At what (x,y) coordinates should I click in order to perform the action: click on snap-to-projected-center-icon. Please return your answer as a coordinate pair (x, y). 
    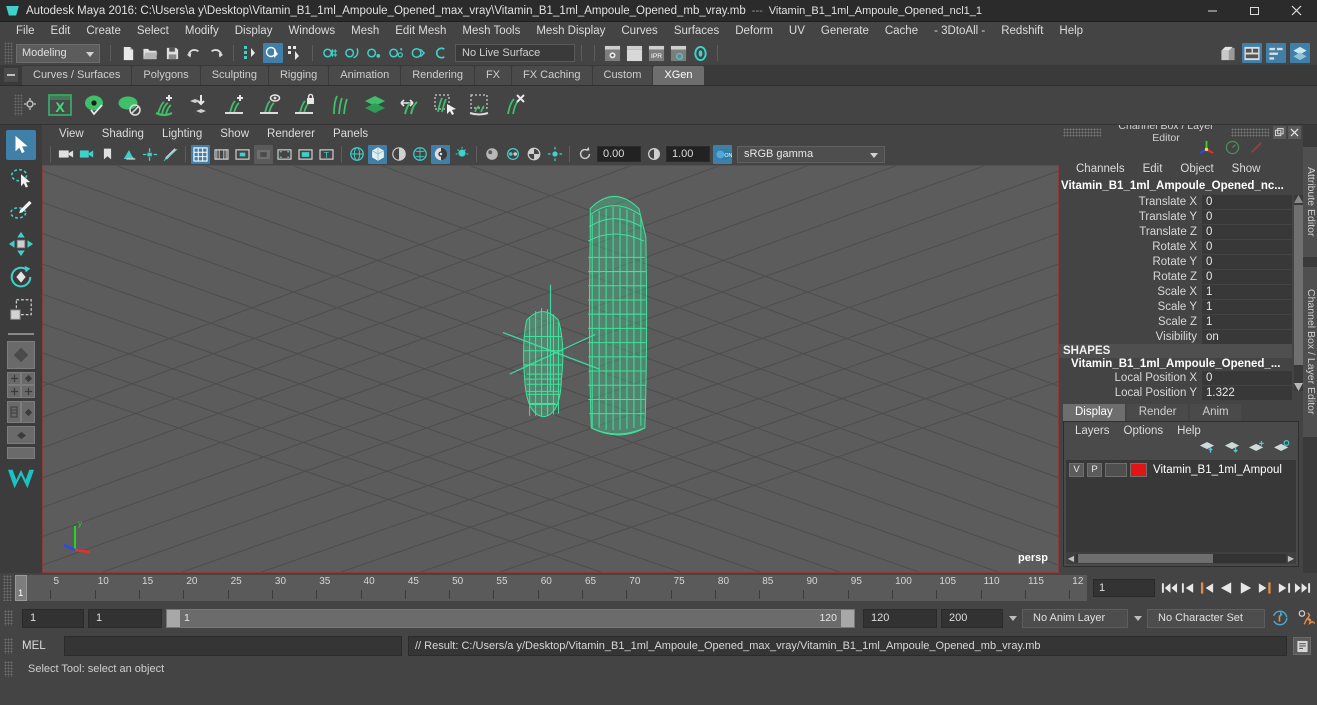
    Looking at the image, I should click on (396, 53).